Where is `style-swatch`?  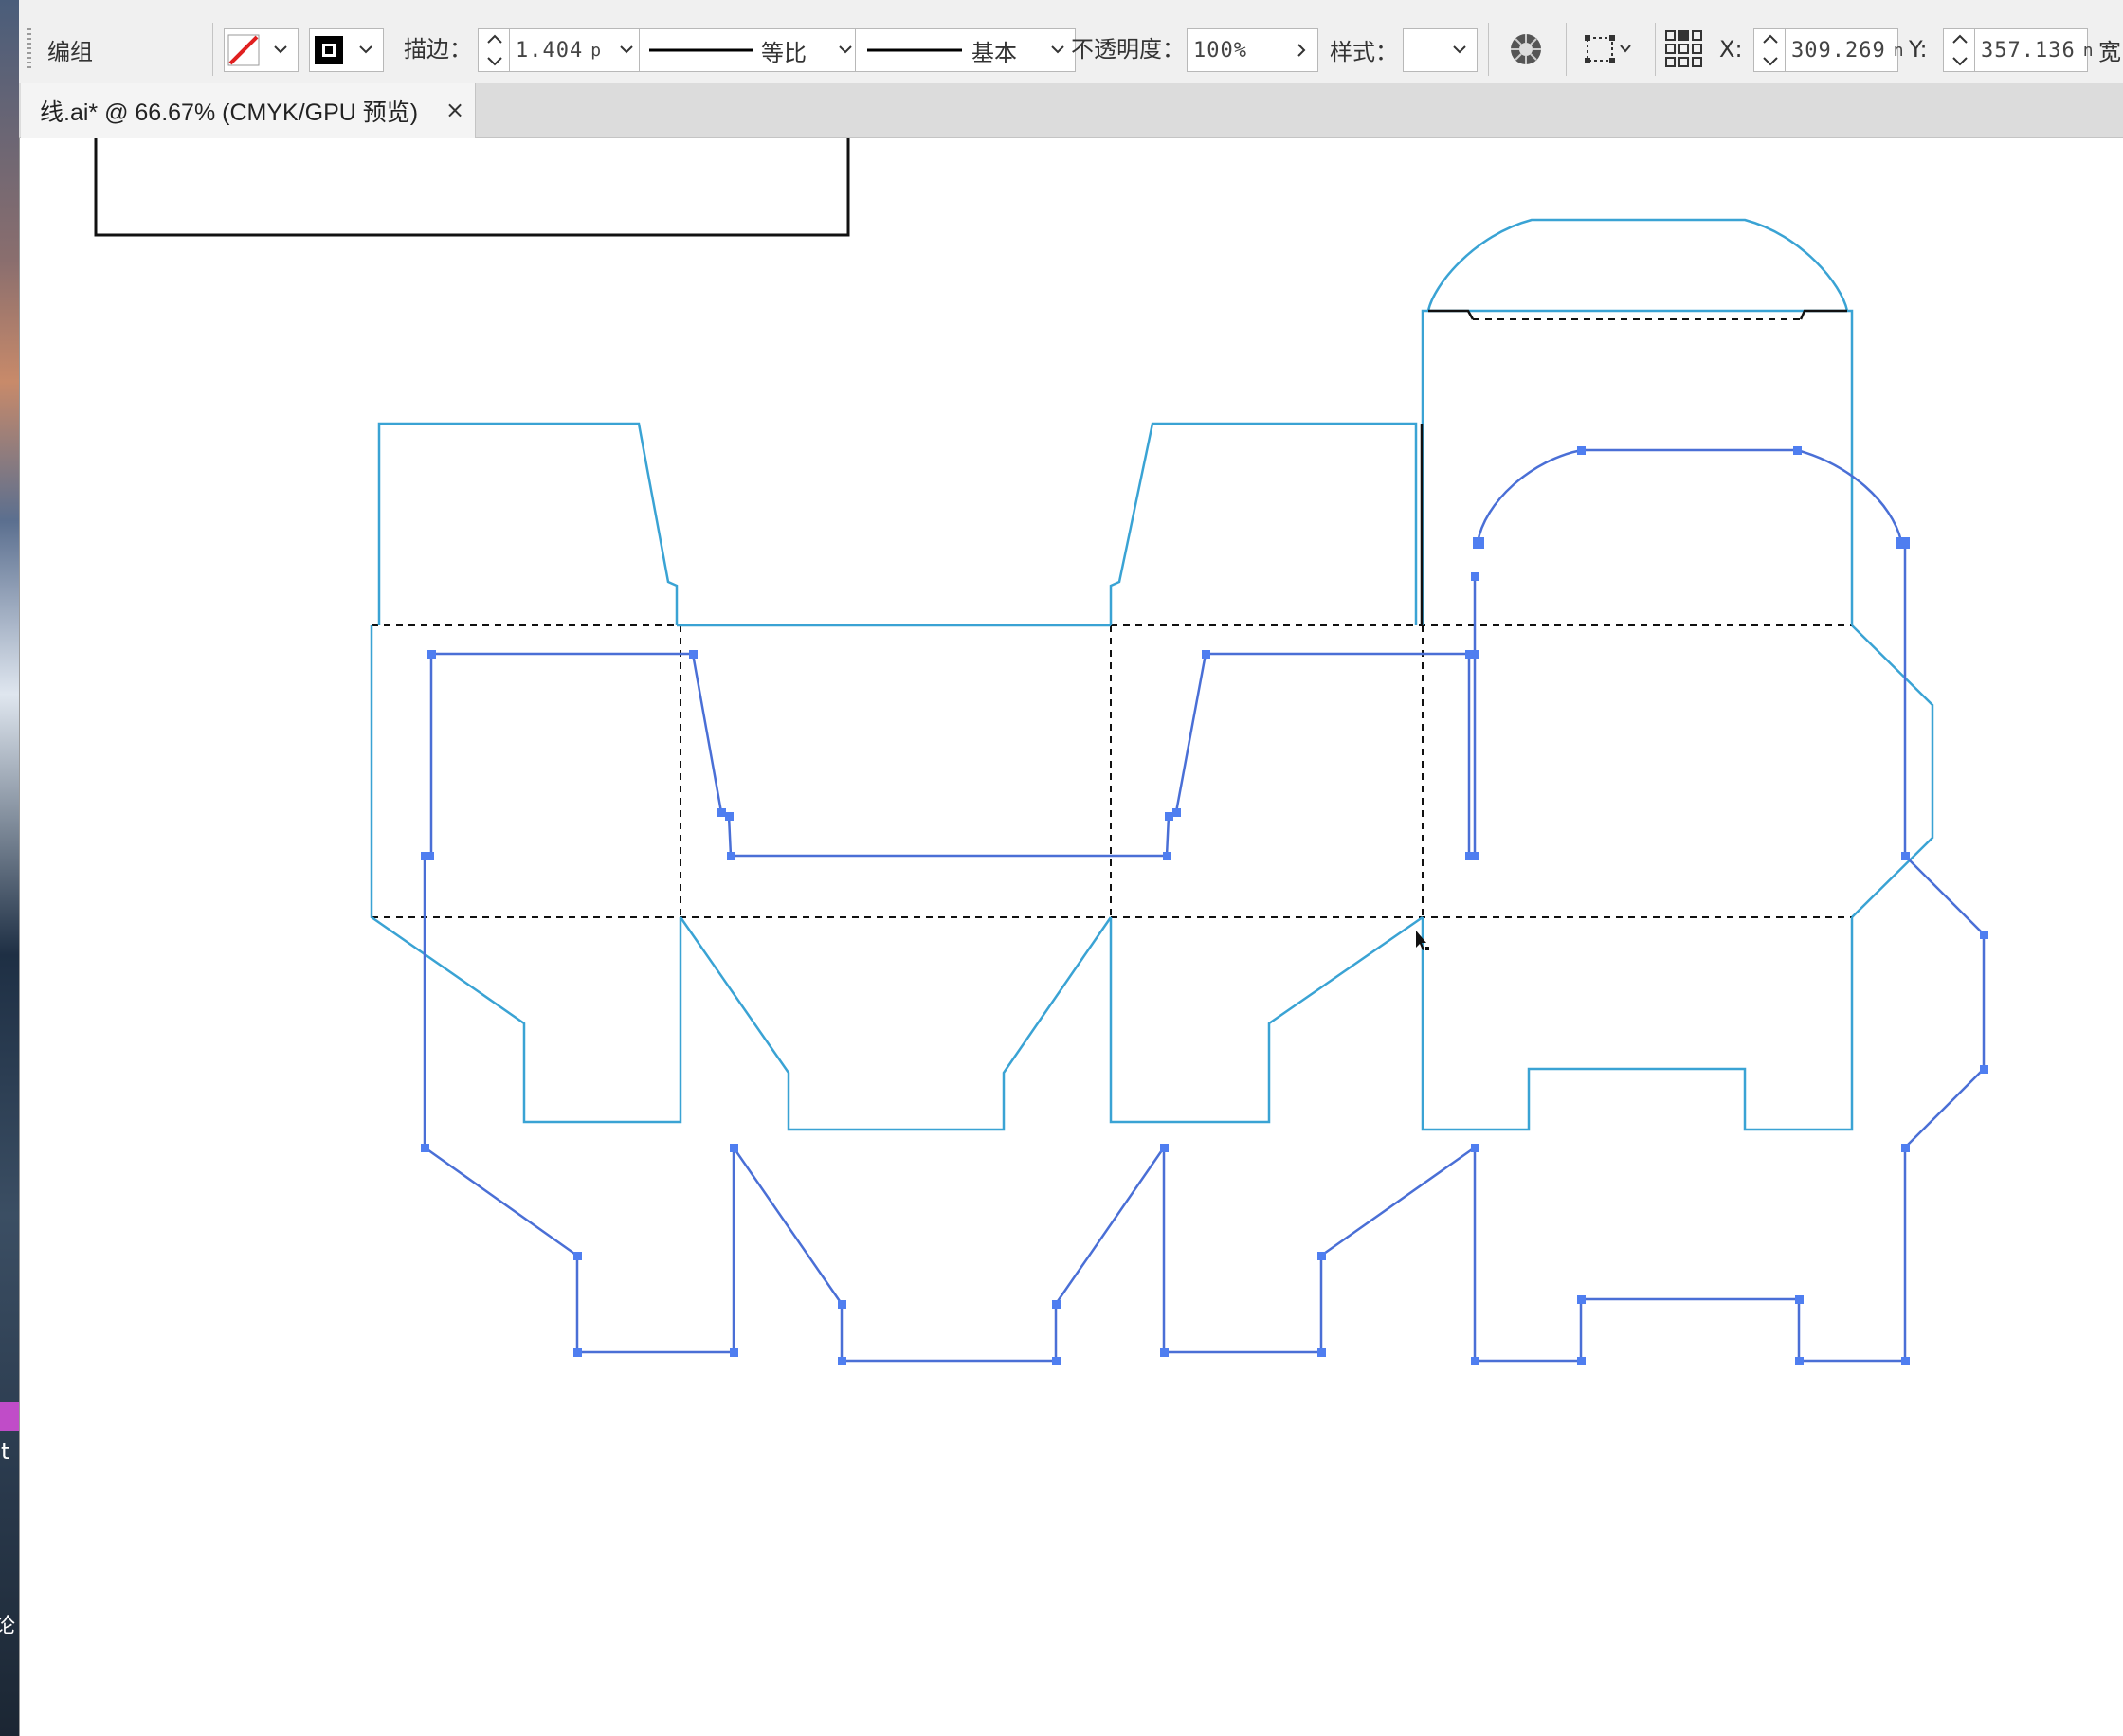 style-swatch is located at coordinates (1423, 50).